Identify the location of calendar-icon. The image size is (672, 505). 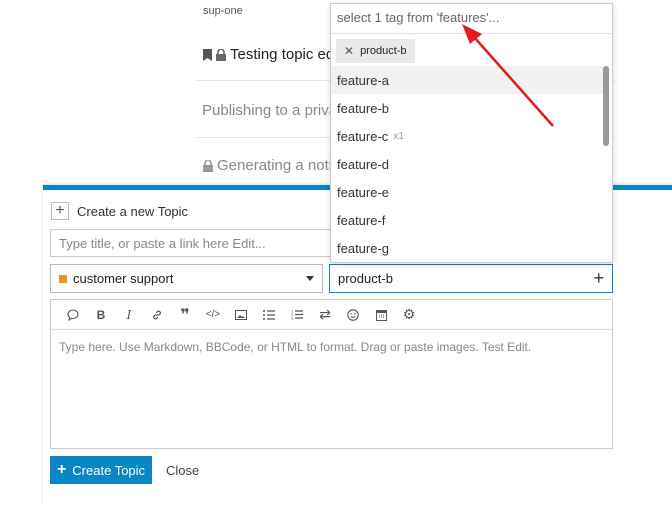
(381, 315).